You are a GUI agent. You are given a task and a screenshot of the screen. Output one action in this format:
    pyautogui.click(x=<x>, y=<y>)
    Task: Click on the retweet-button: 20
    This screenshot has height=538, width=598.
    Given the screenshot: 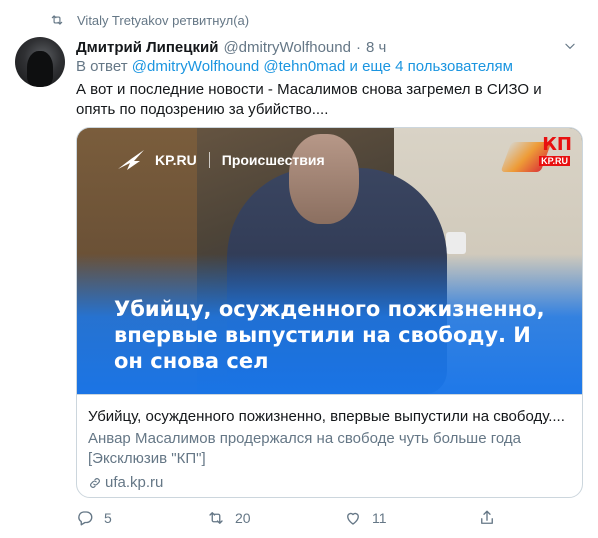 What is the action you would take?
    pyautogui.click(x=229, y=518)
    